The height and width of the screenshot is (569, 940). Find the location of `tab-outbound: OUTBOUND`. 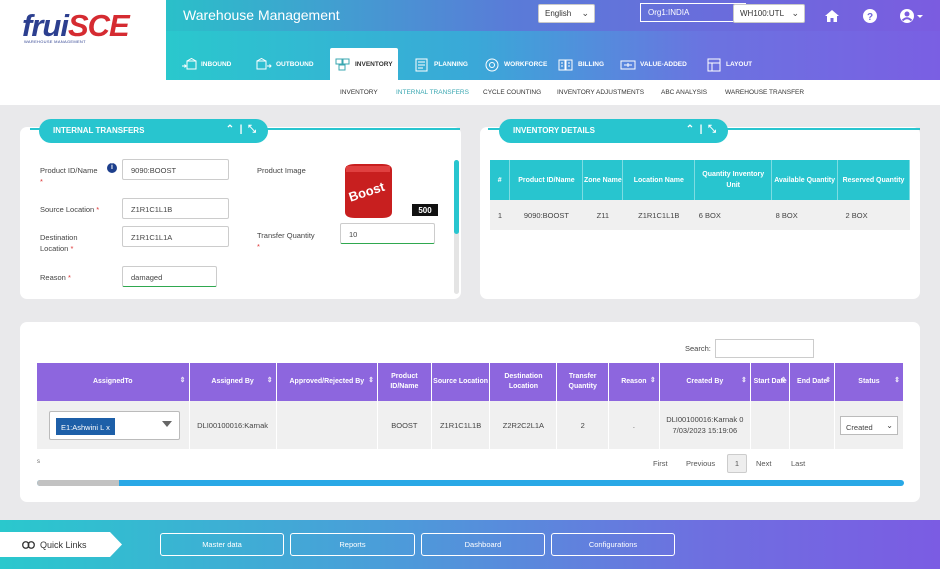

tab-outbound: OUTBOUND is located at coordinates (285, 64).